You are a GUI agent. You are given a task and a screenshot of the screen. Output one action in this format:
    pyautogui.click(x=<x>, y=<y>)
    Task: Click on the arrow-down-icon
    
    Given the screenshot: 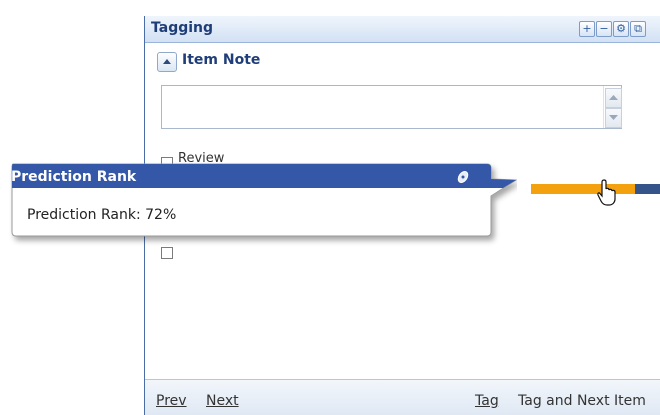 What is the action you would take?
    pyautogui.click(x=613, y=117)
    